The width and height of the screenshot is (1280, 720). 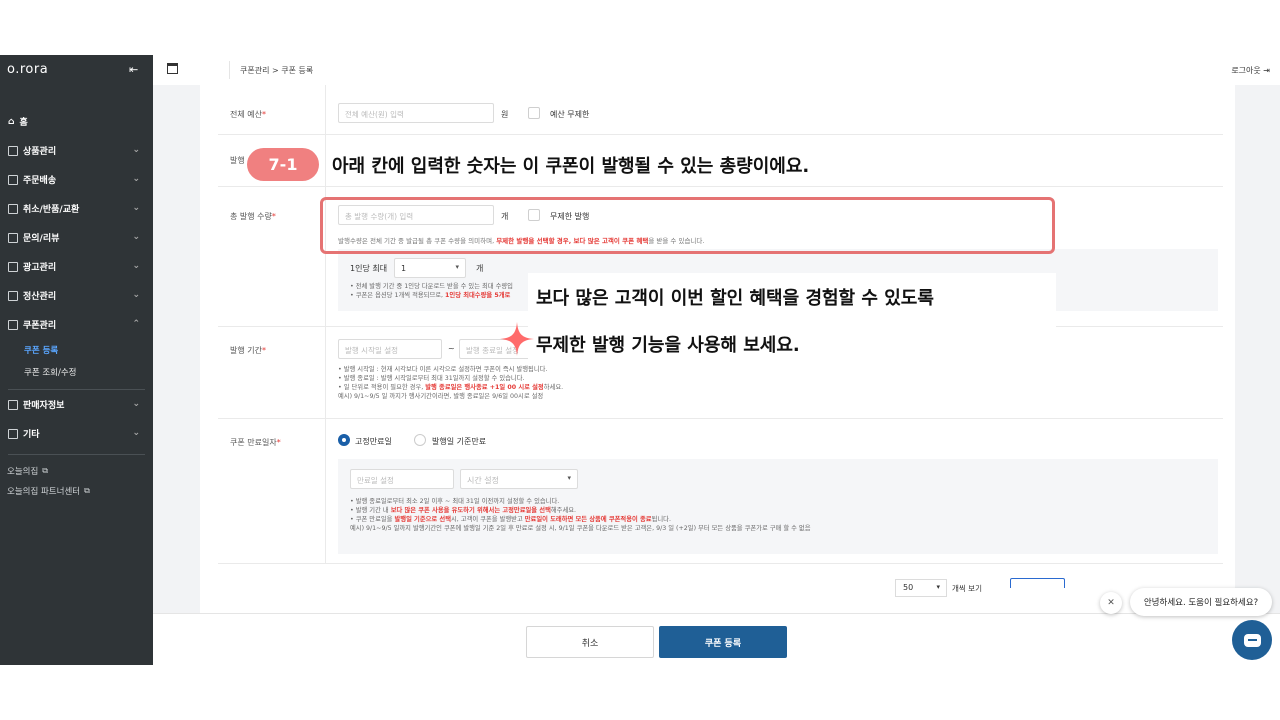 What do you see at coordinates (76, 350) in the screenshot?
I see `sidebar-subitem-coupon-register: 쿠폰 등록` at bounding box center [76, 350].